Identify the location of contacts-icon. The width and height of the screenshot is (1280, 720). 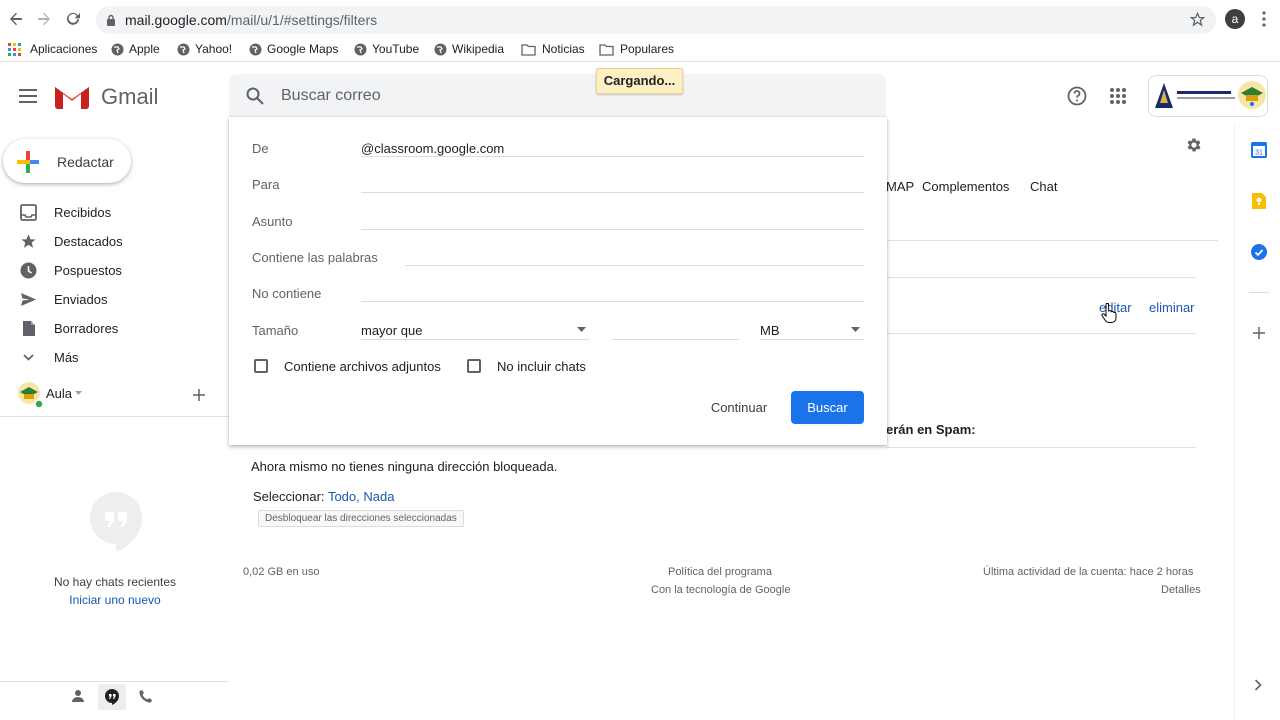
(78, 696).